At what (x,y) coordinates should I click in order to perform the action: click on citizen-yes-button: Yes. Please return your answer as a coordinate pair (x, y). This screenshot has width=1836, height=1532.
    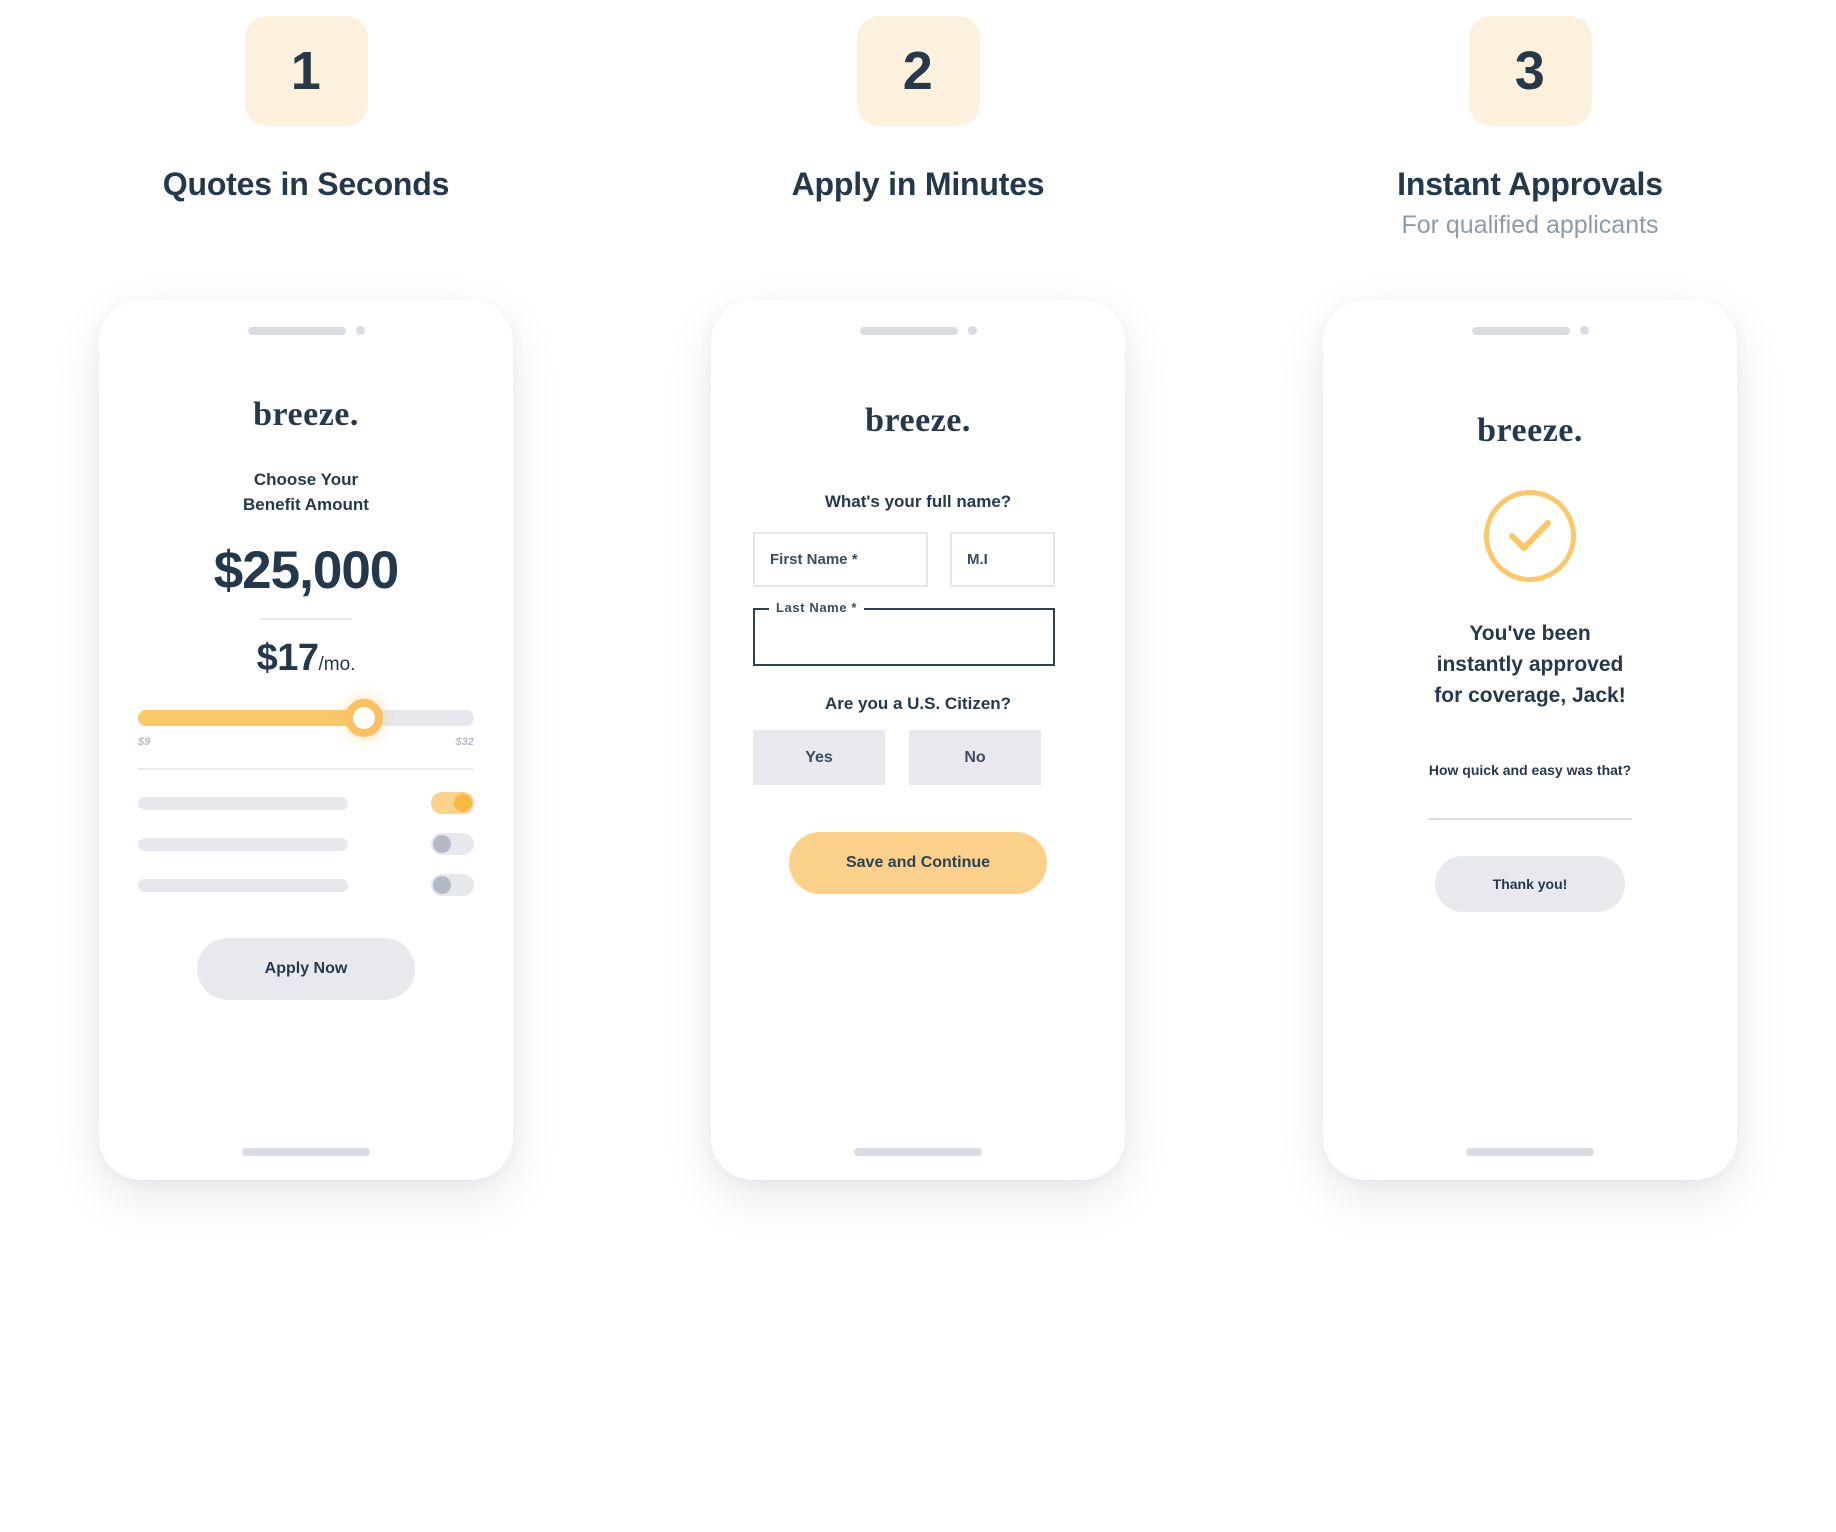
    Looking at the image, I should click on (819, 757).